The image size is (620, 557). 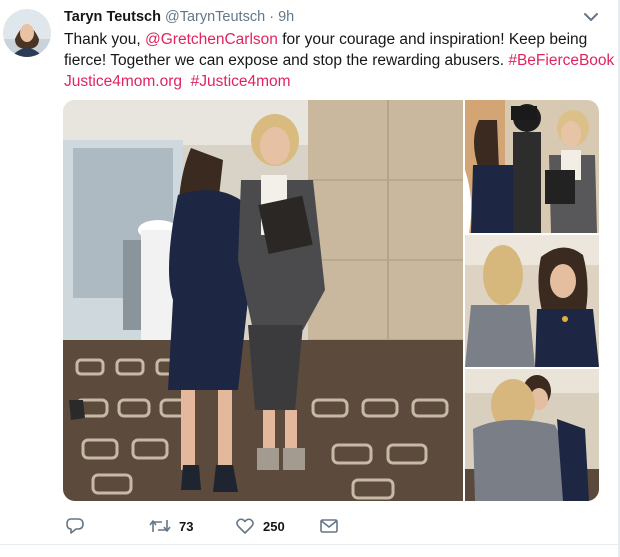 I want to click on tweet-header: Taryn Teutsch @TarynTeutsch · 9h, so click(x=179, y=17).